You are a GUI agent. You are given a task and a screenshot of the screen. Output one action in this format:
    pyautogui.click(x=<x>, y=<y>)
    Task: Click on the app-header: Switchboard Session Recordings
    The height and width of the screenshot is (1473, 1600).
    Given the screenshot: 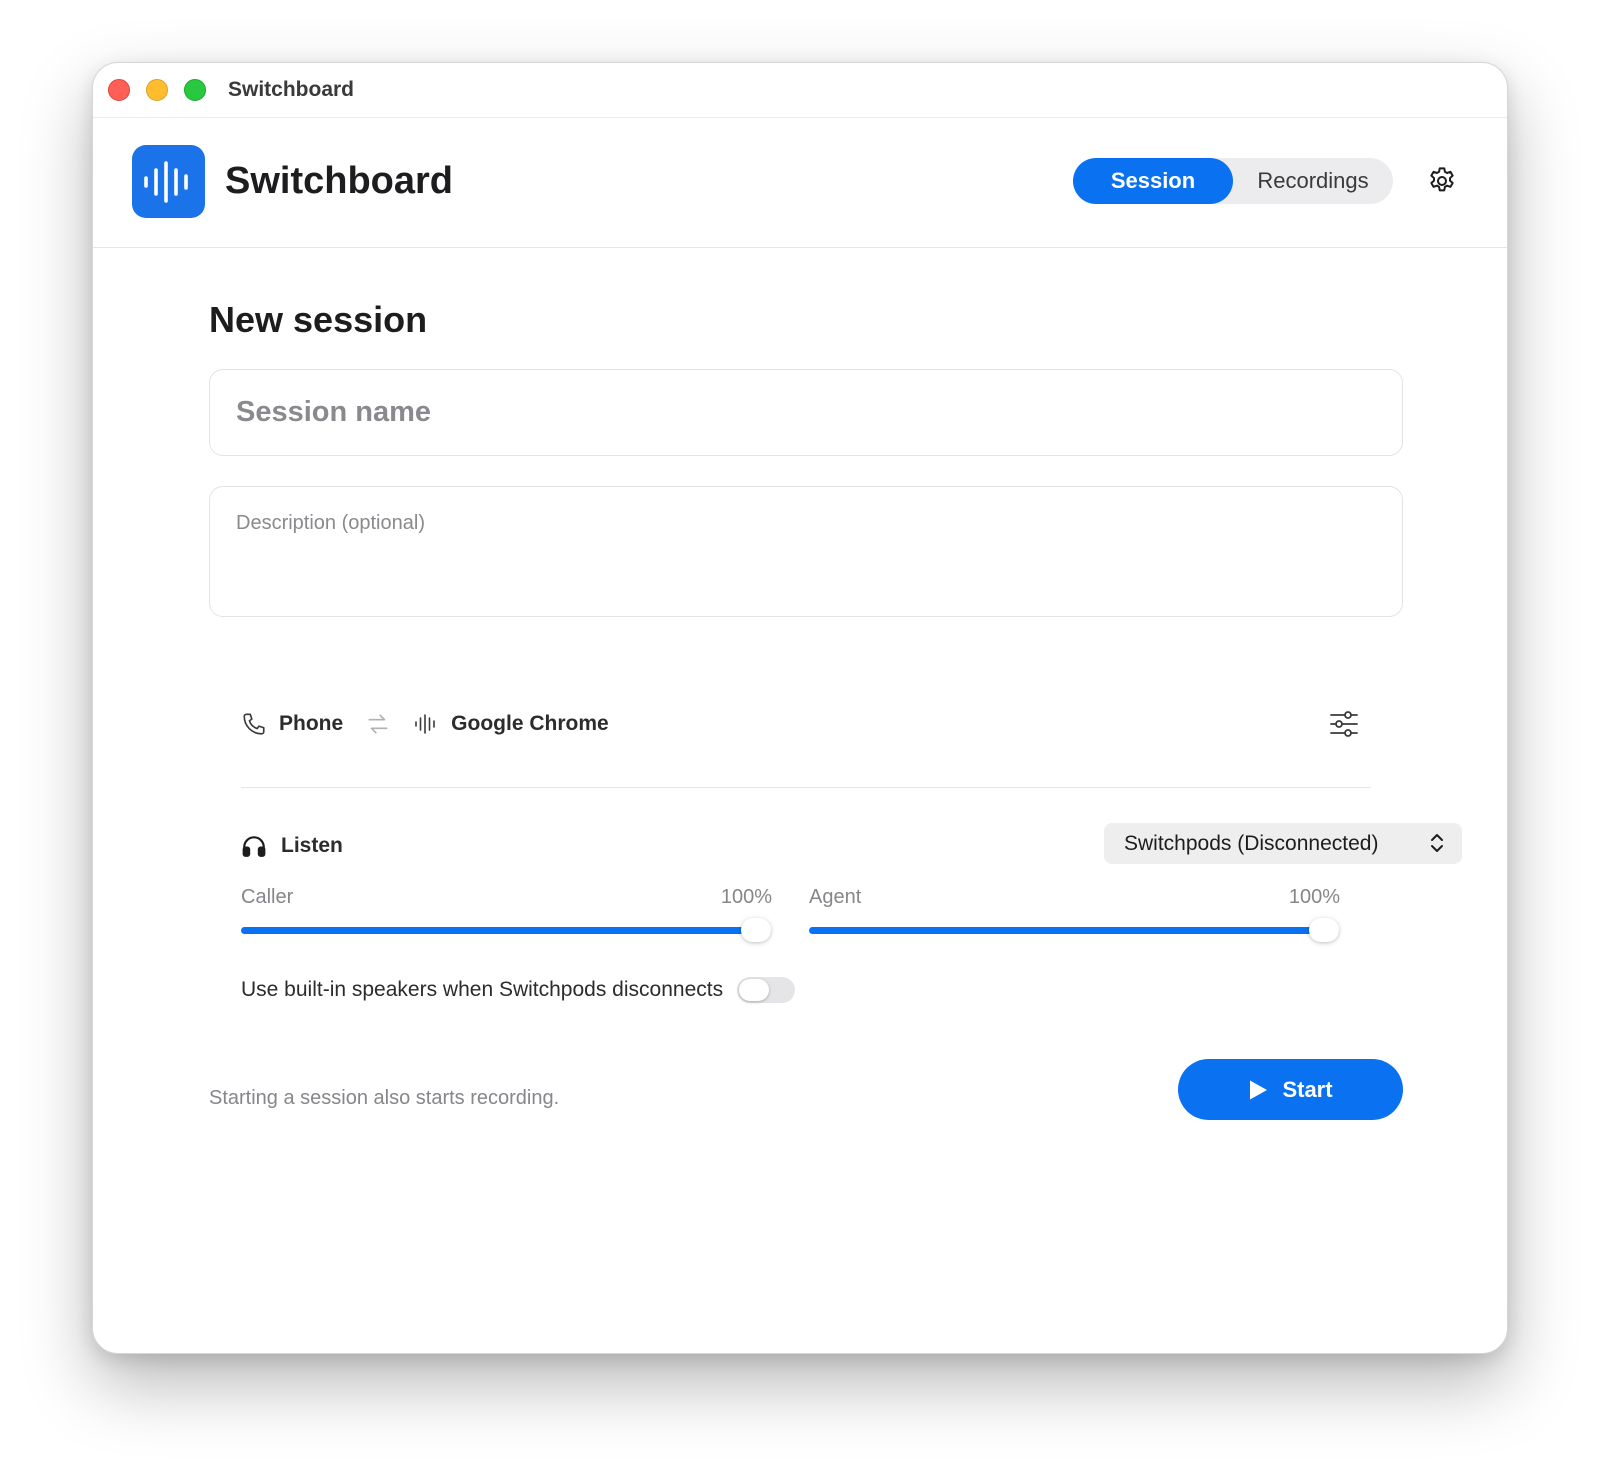 What is the action you would take?
    pyautogui.click(x=800, y=183)
    